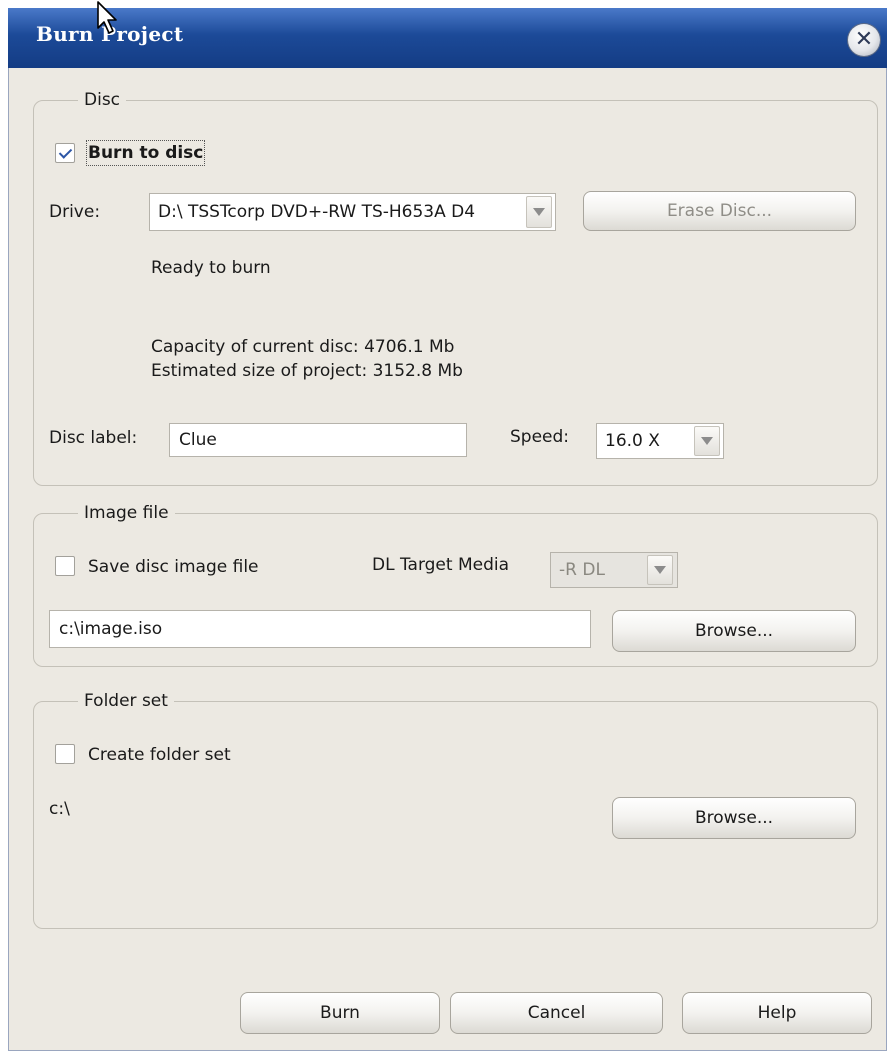 The width and height of the screenshot is (887, 1051). What do you see at coordinates (447, 38) in the screenshot?
I see `title-bar: Burn Project ✕` at bounding box center [447, 38].